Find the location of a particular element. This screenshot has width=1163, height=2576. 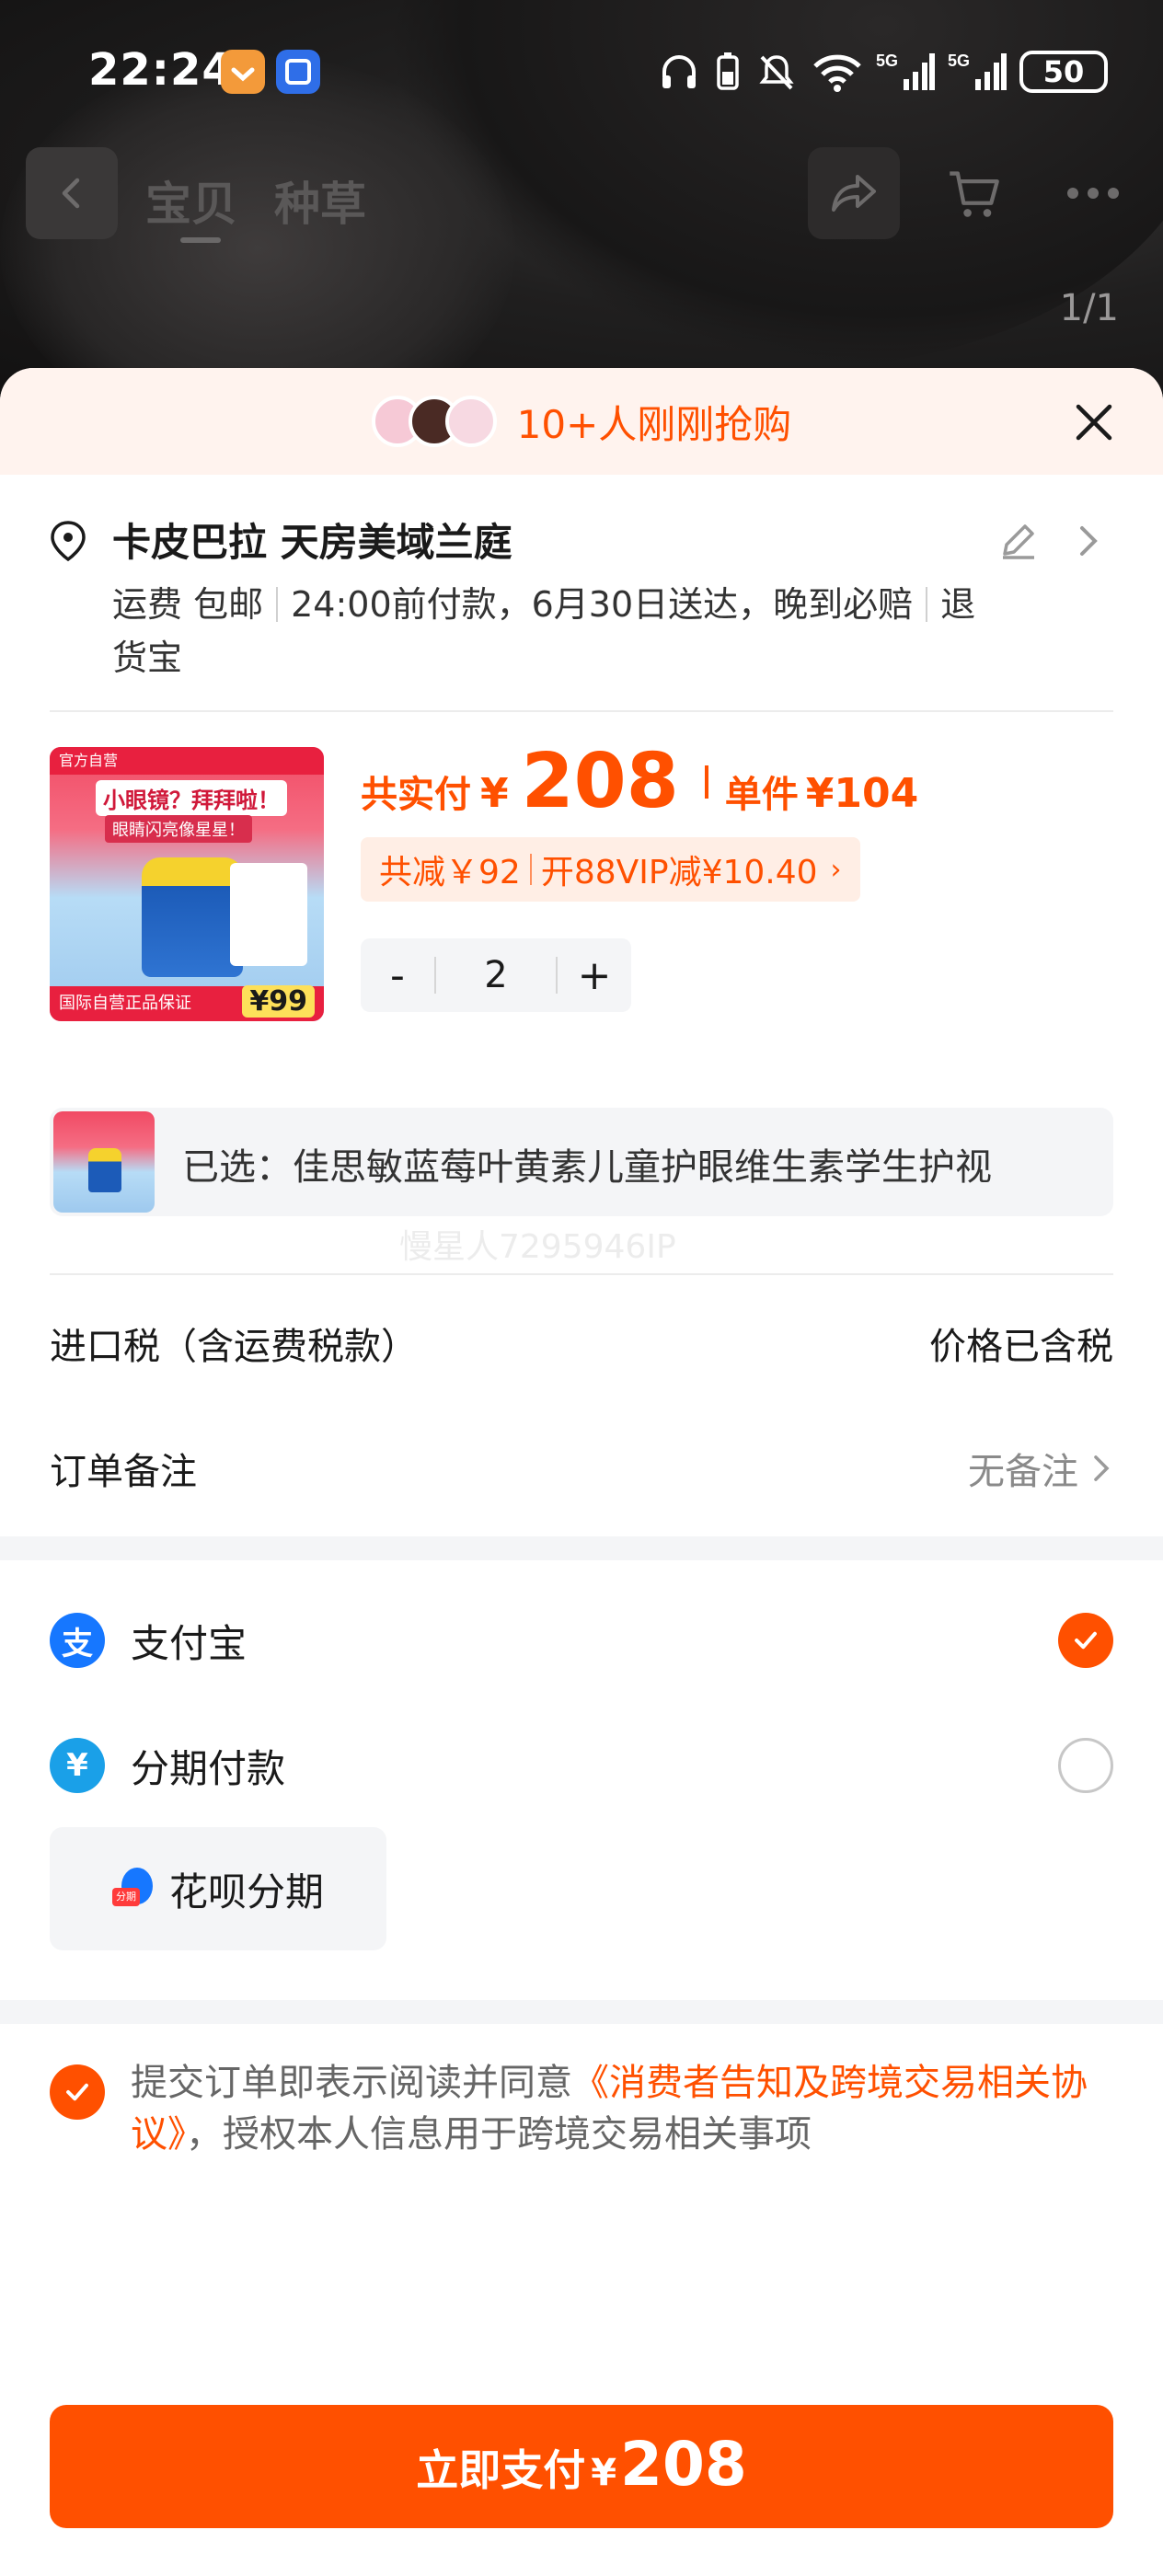

battery-small-icon is located at coordinates (728, 71).